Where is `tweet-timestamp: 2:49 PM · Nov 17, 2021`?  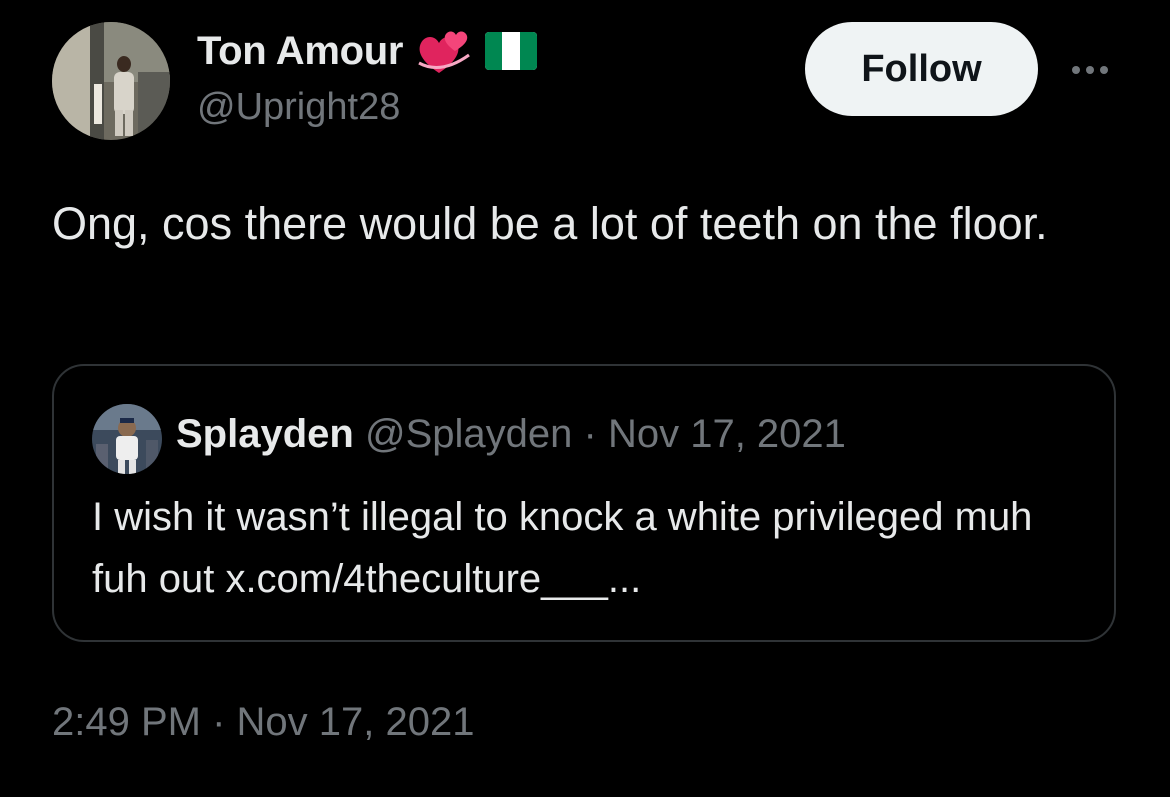
tweet-timestamp: 2:49 PM · Nov 17, 2021 is located at coordinates (263, 722).